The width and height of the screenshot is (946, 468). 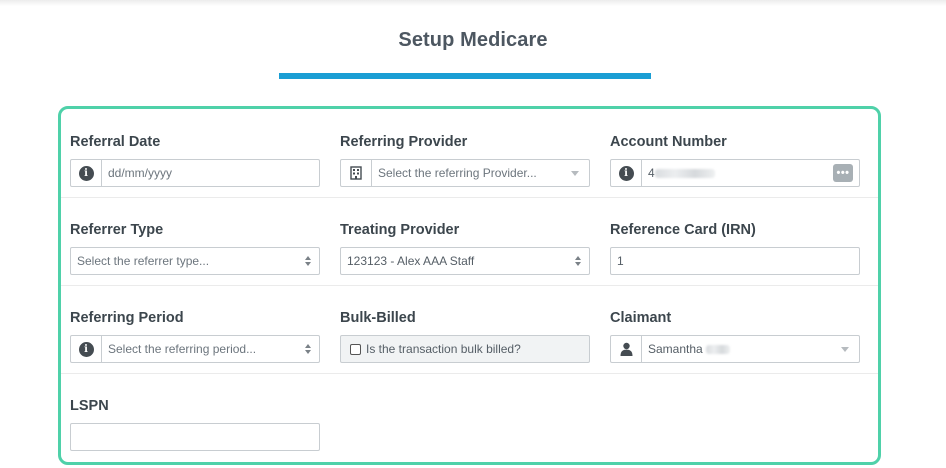 I want to click on account-number-addon: i, so click(x=626, y=173).